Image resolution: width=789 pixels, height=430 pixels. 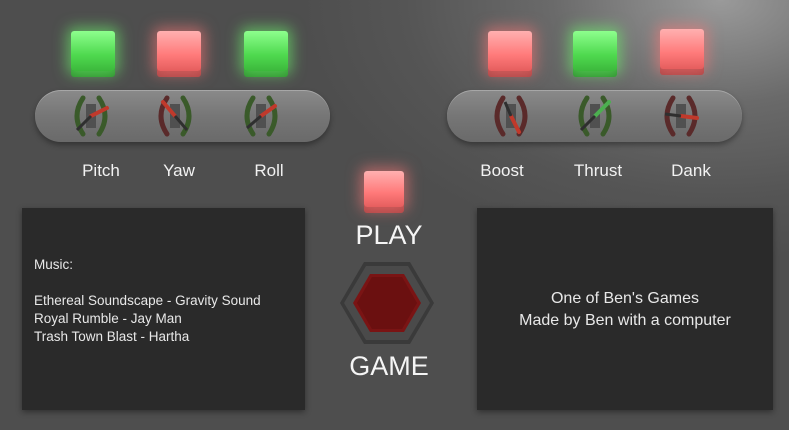 I want to click on boost-label: Boost, so click(x=502, y=170).